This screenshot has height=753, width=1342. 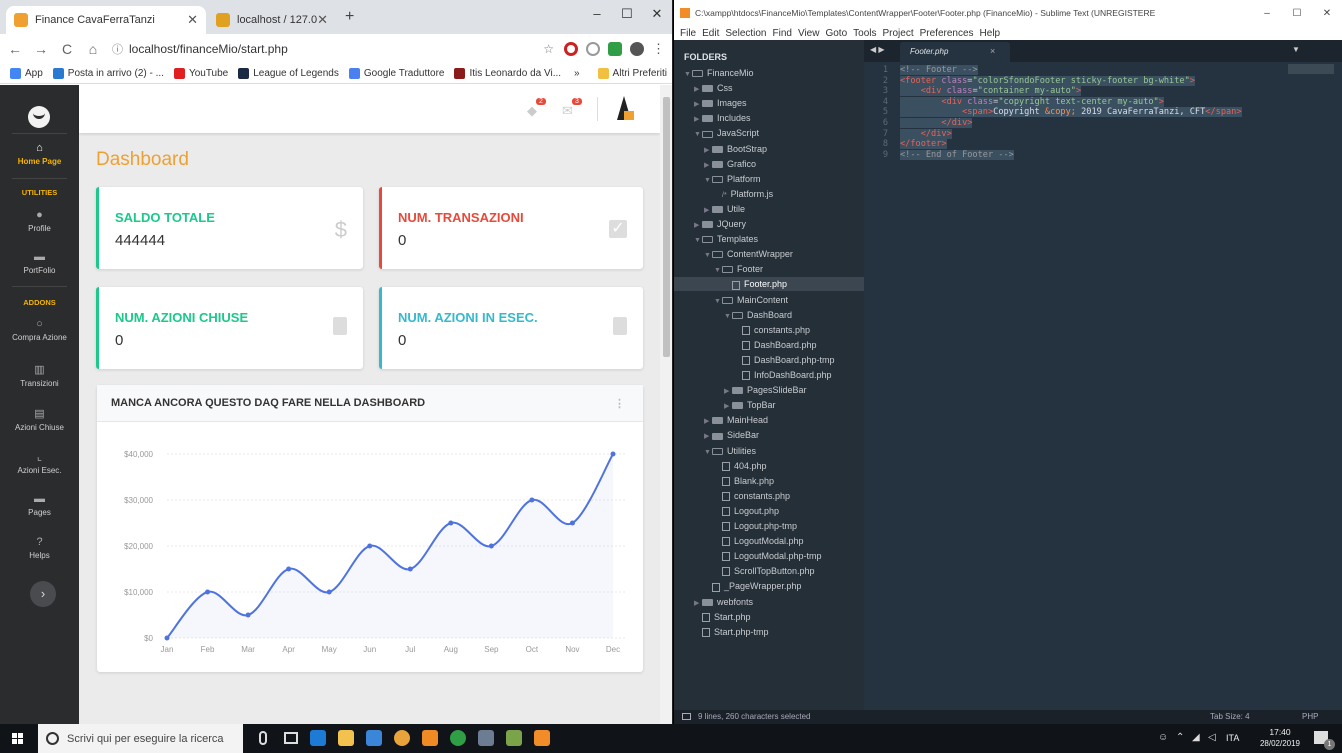 What do you see at coordinates (738, 269) in the screenshot?
I see `tree-item: ▼ Footer` at bounding box center [738, 269].